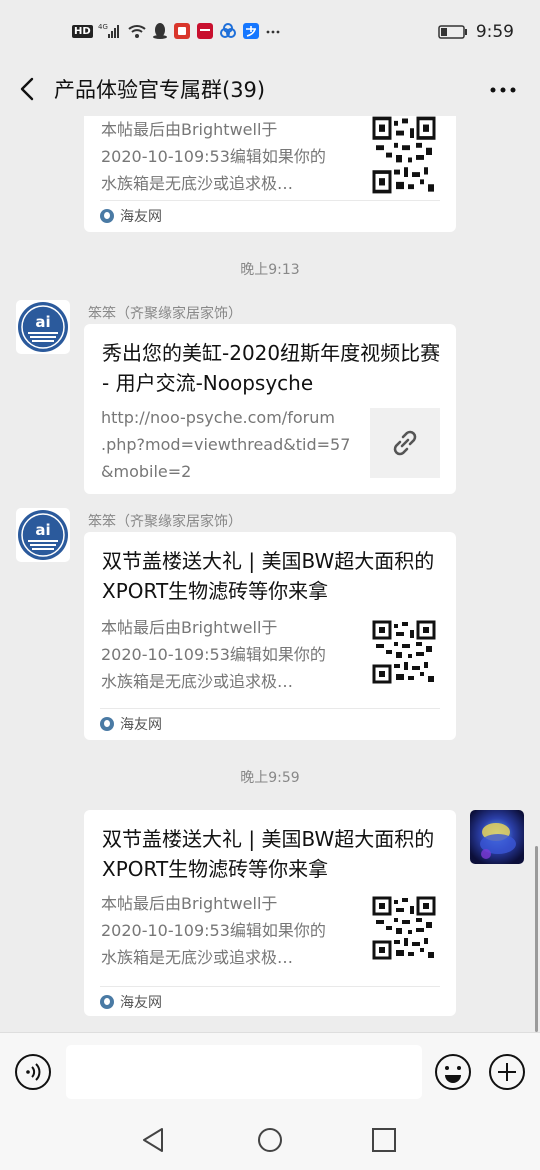 The height and width of the screenshot is (1170, 540). I want to click on link-url-line: .php?mod=viewthread&tid=57, so click(226, 444).